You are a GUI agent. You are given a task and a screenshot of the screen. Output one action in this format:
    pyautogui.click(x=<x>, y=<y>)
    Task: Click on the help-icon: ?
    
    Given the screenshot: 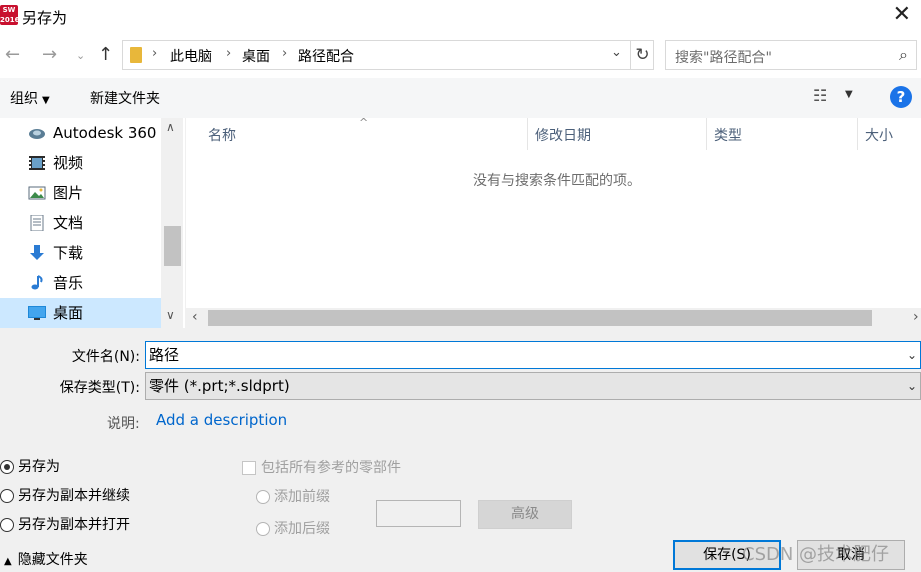 What is the action you would take?
    pyautogui.click(x=901, y=97)
    